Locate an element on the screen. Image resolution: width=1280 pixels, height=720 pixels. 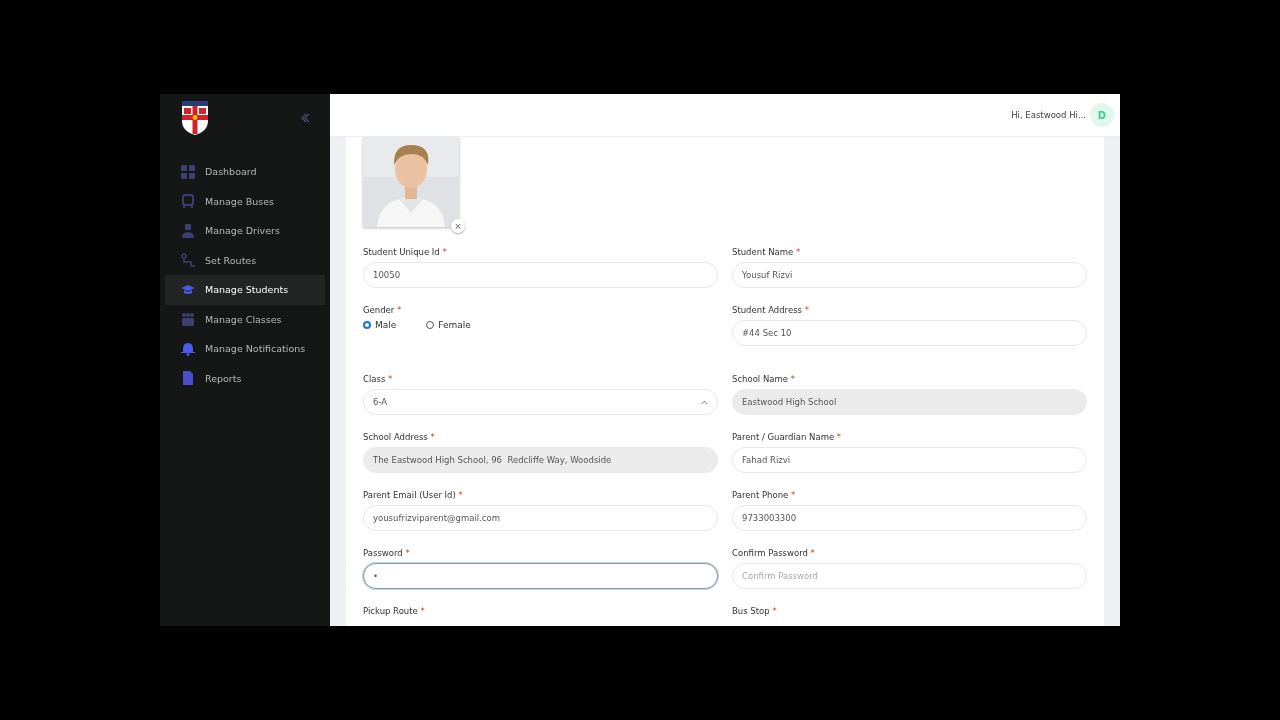
field-label: Parent / Guardian Name * is located at coordinates (787, 437).